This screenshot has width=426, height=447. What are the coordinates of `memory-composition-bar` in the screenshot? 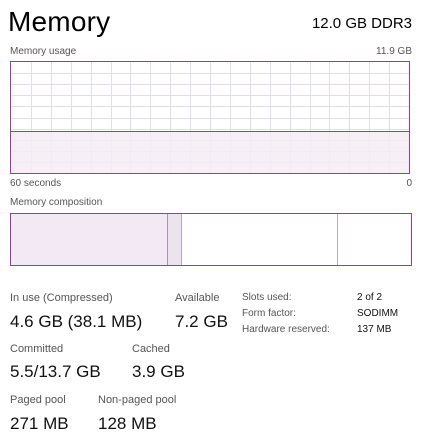 It's located at (211, 239).